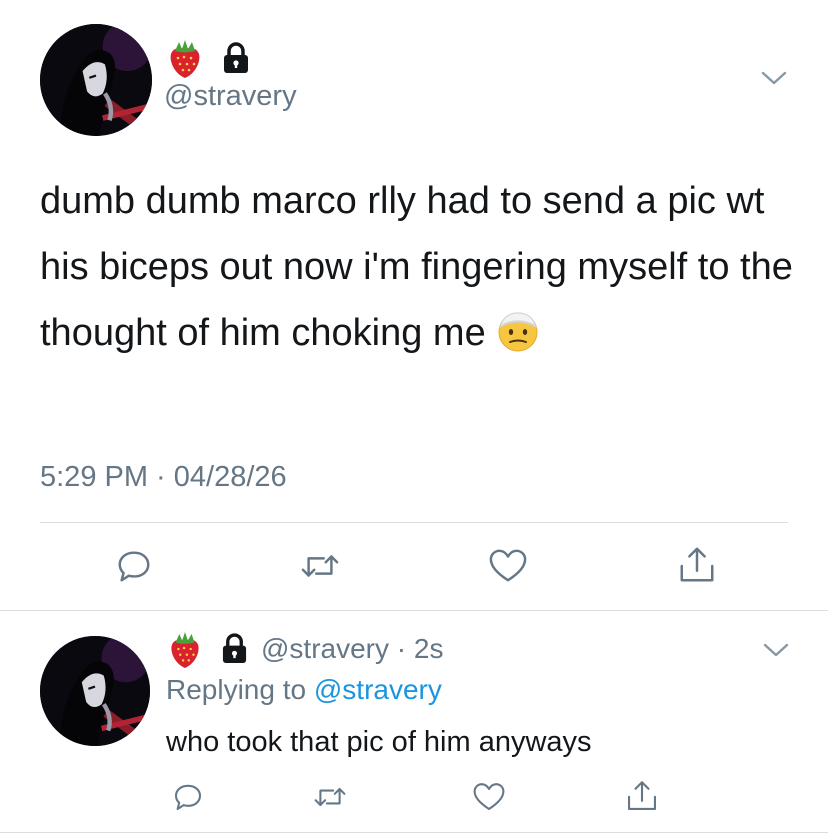 The height and width of the screenshot is (834, 828). What do you see at coordinates (240, 689) in the screenshot?
I see `replying-prefix: Replying to` at bounding box center [240, 689].